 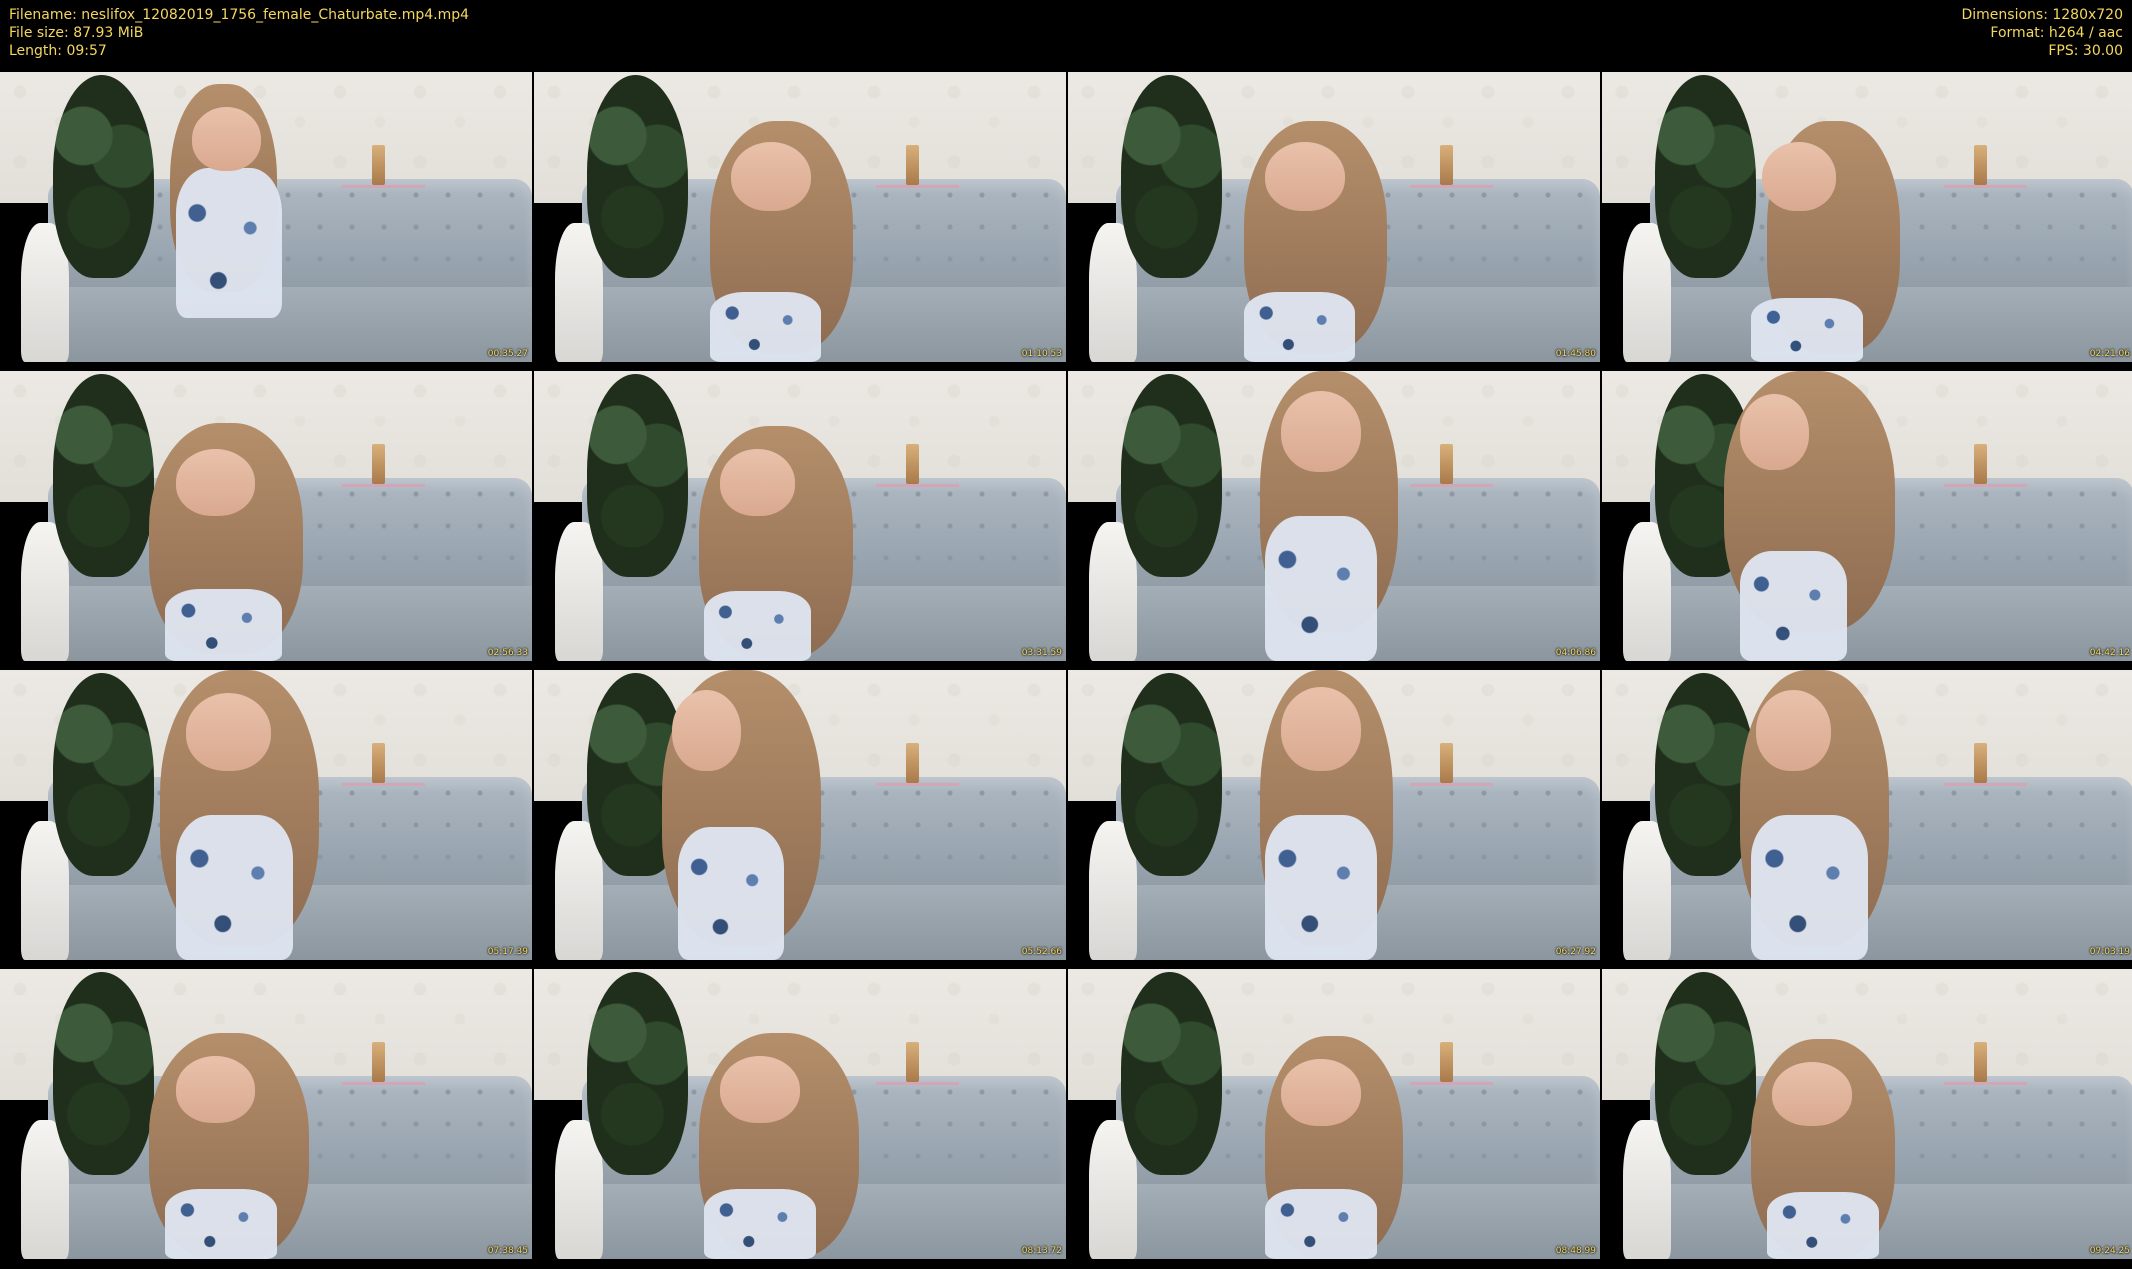 What do you see at coordinates (1575, 1251) in the screenshot?
I see `thumbnail-timestamp: 08:48.99` at bounding box center [1575, 1251].